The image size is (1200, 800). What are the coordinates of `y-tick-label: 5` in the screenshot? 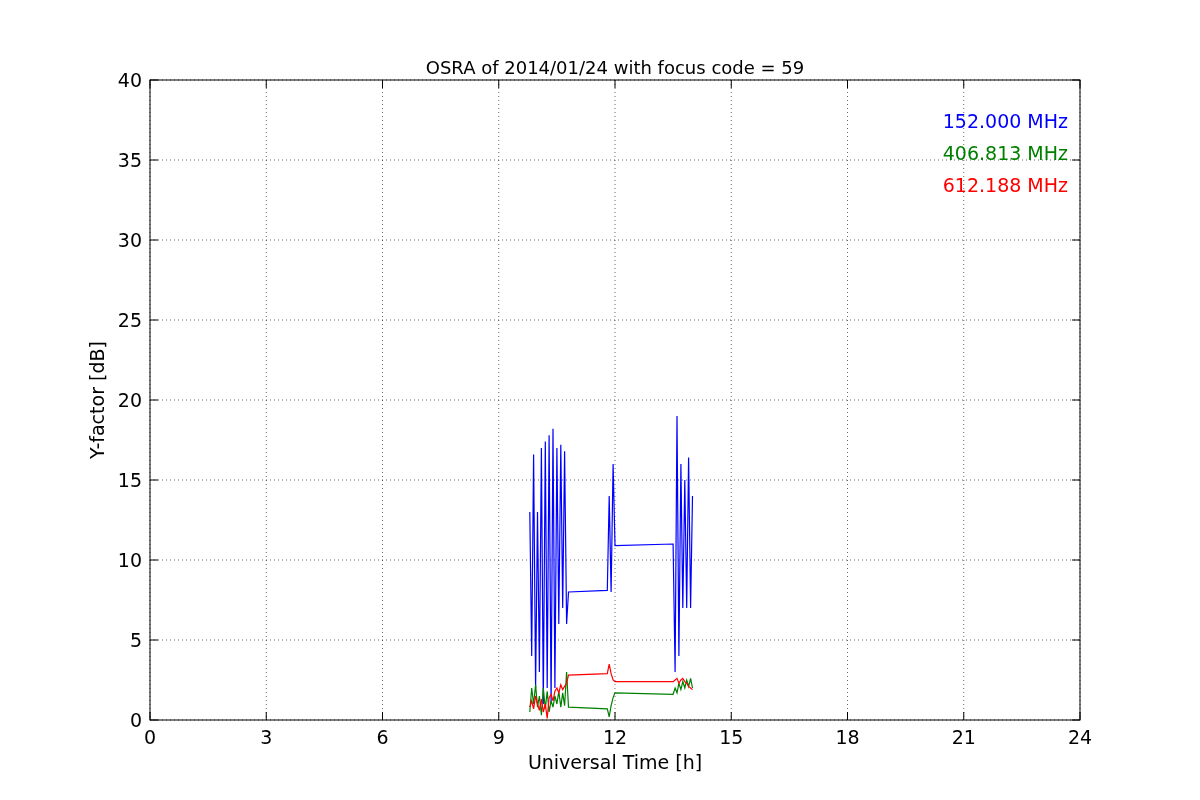 It's located at (135, 640).